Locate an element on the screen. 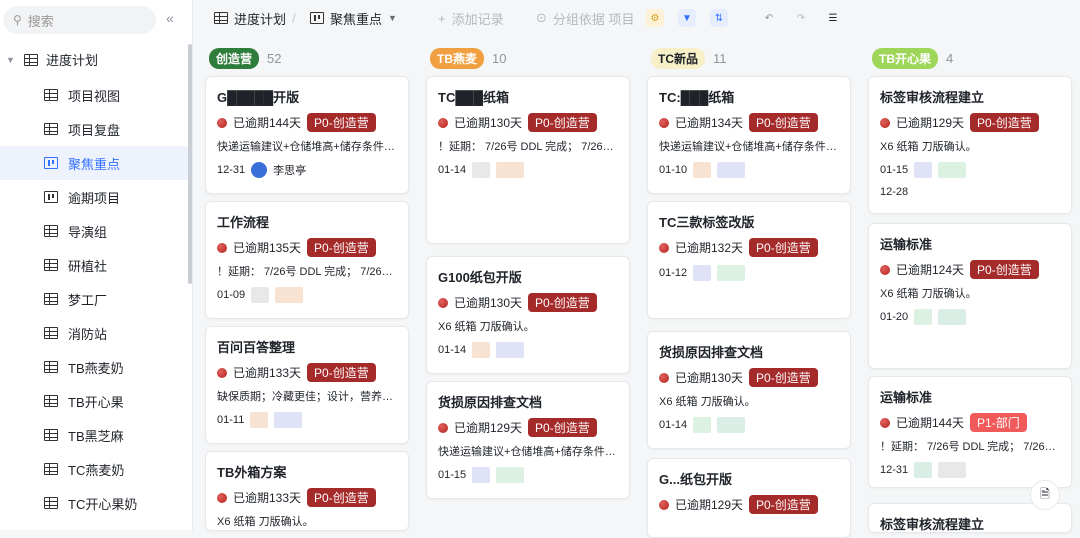 This screenshot has height=538, width=1080. sidebar-item: 聚焦重点 is located at coordinates (95, 163).